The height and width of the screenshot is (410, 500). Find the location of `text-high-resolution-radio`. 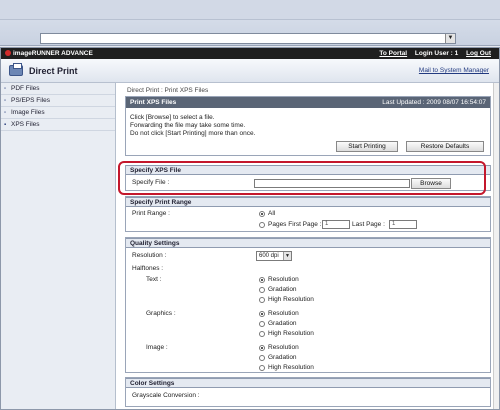

text-high-resolution-radio is located at coordinates (262, 300).